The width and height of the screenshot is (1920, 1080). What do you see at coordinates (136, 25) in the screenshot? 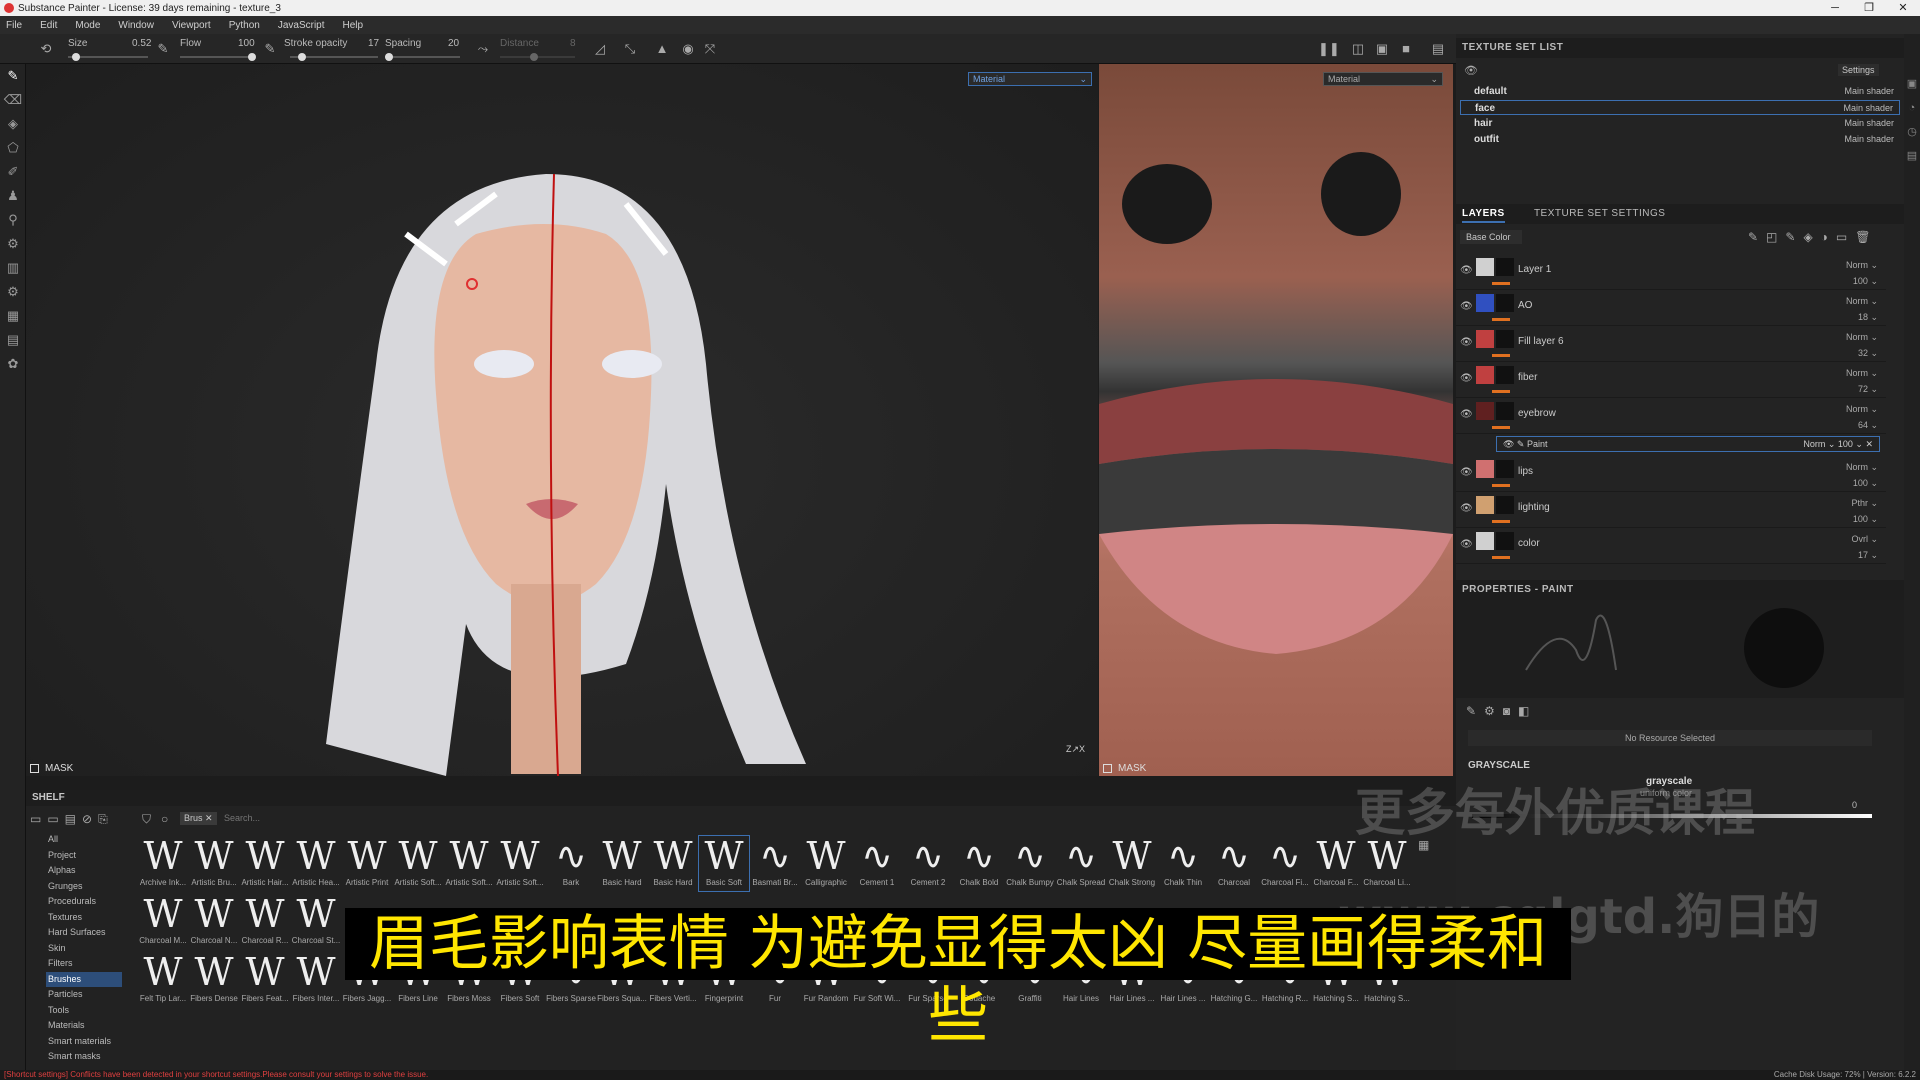
I see `menu-window: Window` at bounding box center [136, 25].